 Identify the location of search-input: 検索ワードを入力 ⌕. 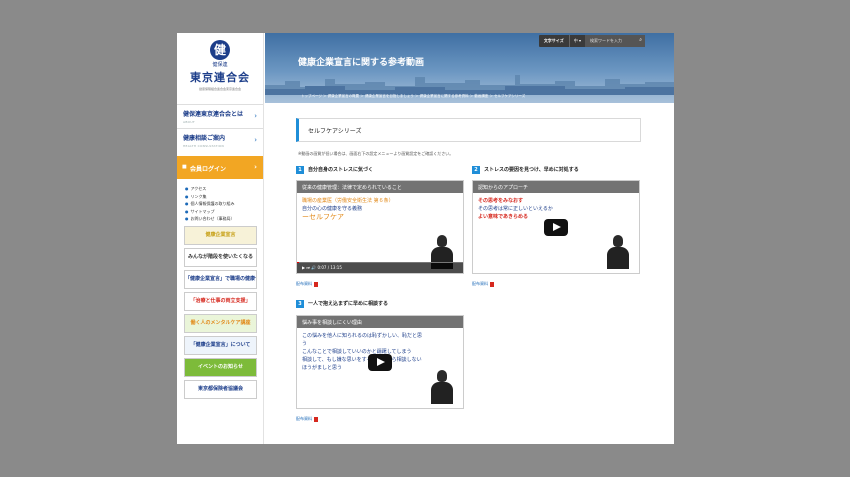
(615, 41).